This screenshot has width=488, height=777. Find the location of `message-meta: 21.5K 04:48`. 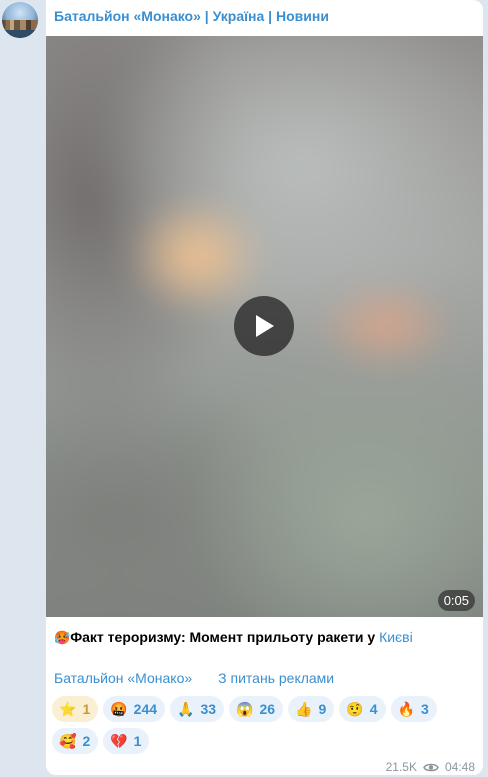

message-meta: 21.5K 04:48 is located at coordinates (430, 767).